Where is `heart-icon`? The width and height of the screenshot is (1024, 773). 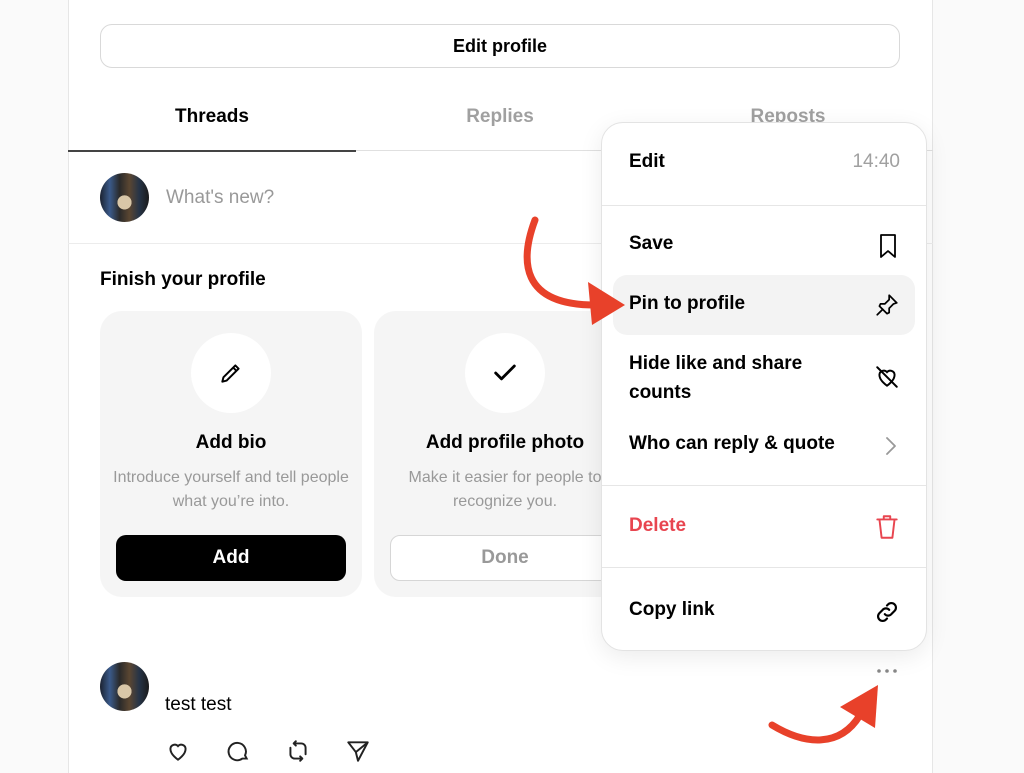 heart-icon is located at coordinates (178, 751).